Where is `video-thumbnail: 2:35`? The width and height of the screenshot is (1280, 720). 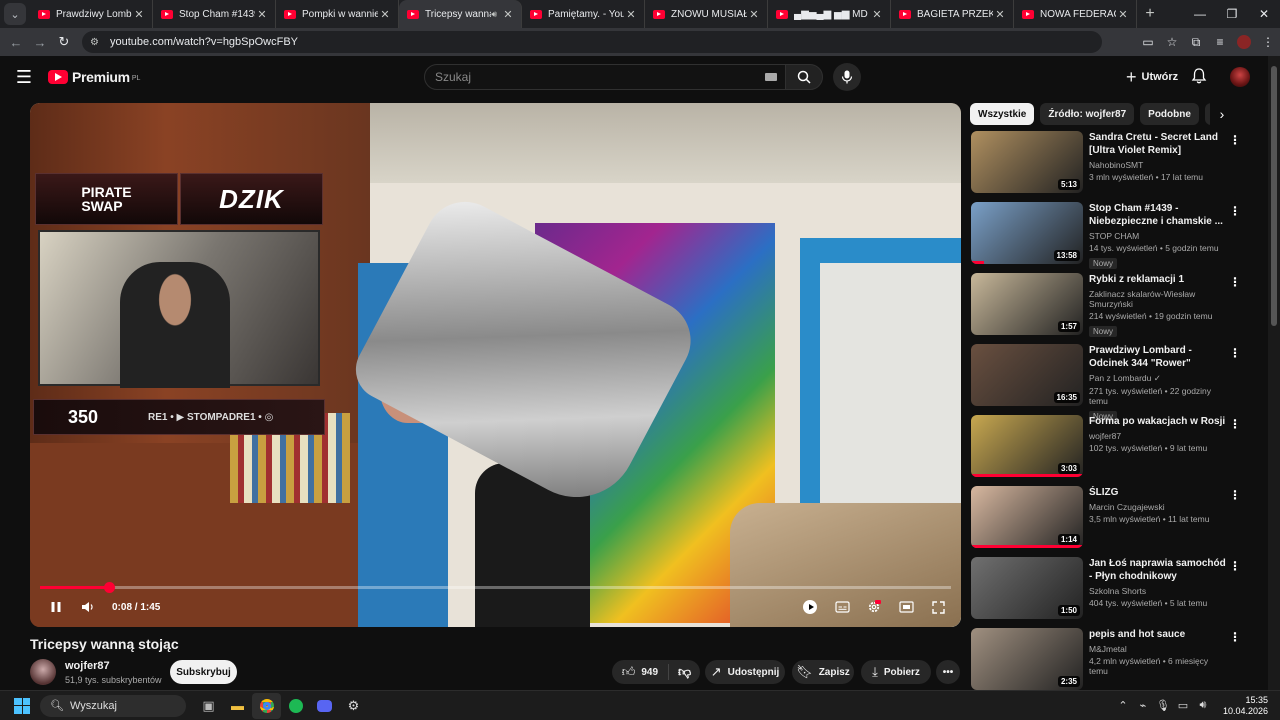
video-thumbnail: 2:35 is located at coordinates (1027, 659).